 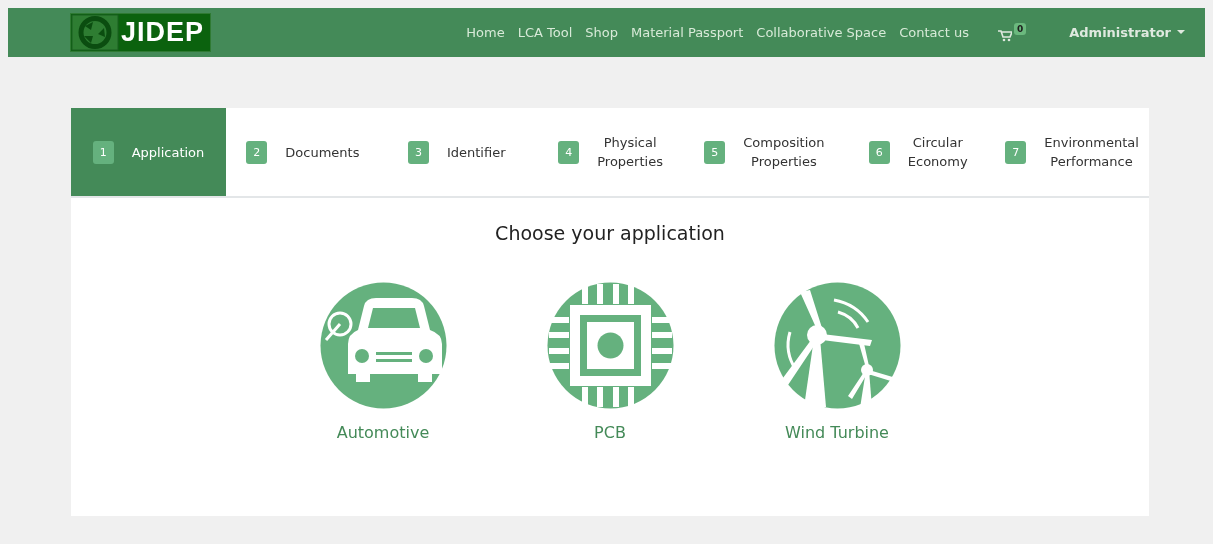 I want to click on logo: JIDEP, so click(x=141, y=32).